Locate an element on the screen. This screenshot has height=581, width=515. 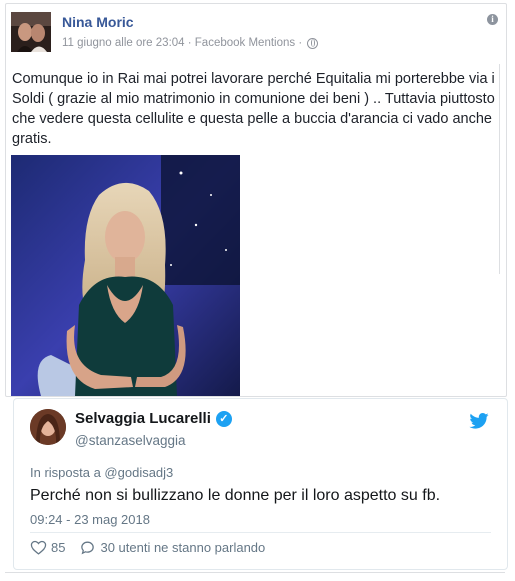
tweet-actions: 85 30 utenti ne stanno parlando is located at coordinates (154, 547).